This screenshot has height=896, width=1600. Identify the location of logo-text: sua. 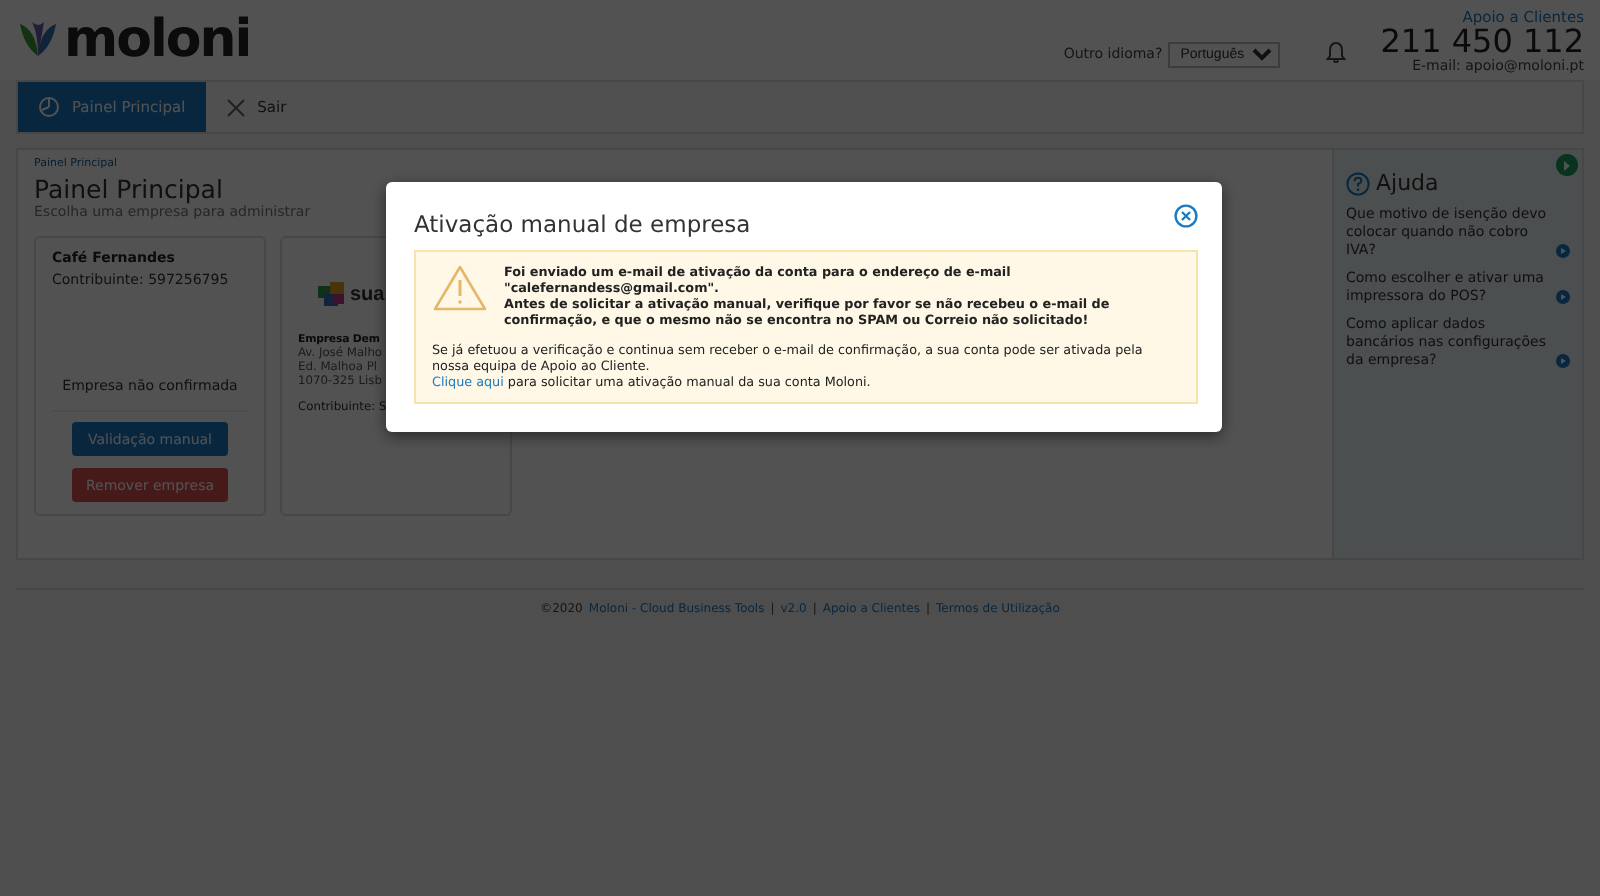
(367, 294).